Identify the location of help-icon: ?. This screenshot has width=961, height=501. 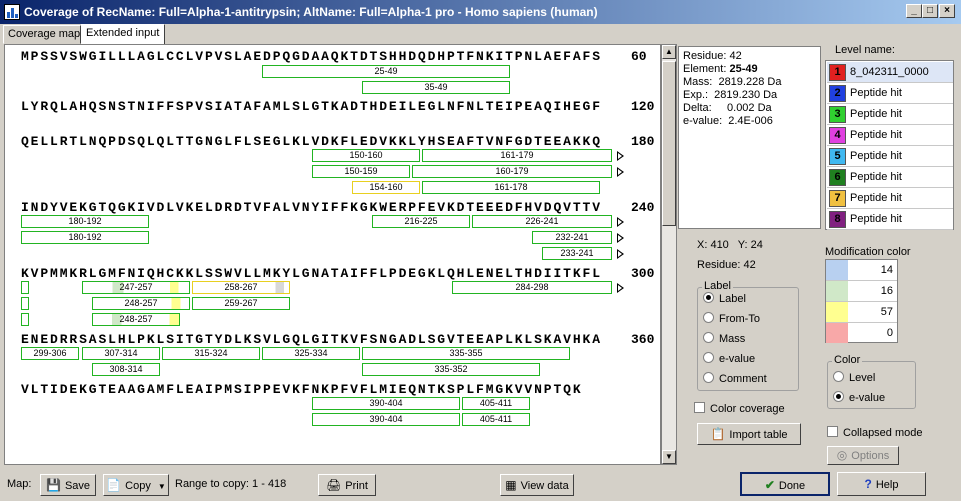
(868, 484).